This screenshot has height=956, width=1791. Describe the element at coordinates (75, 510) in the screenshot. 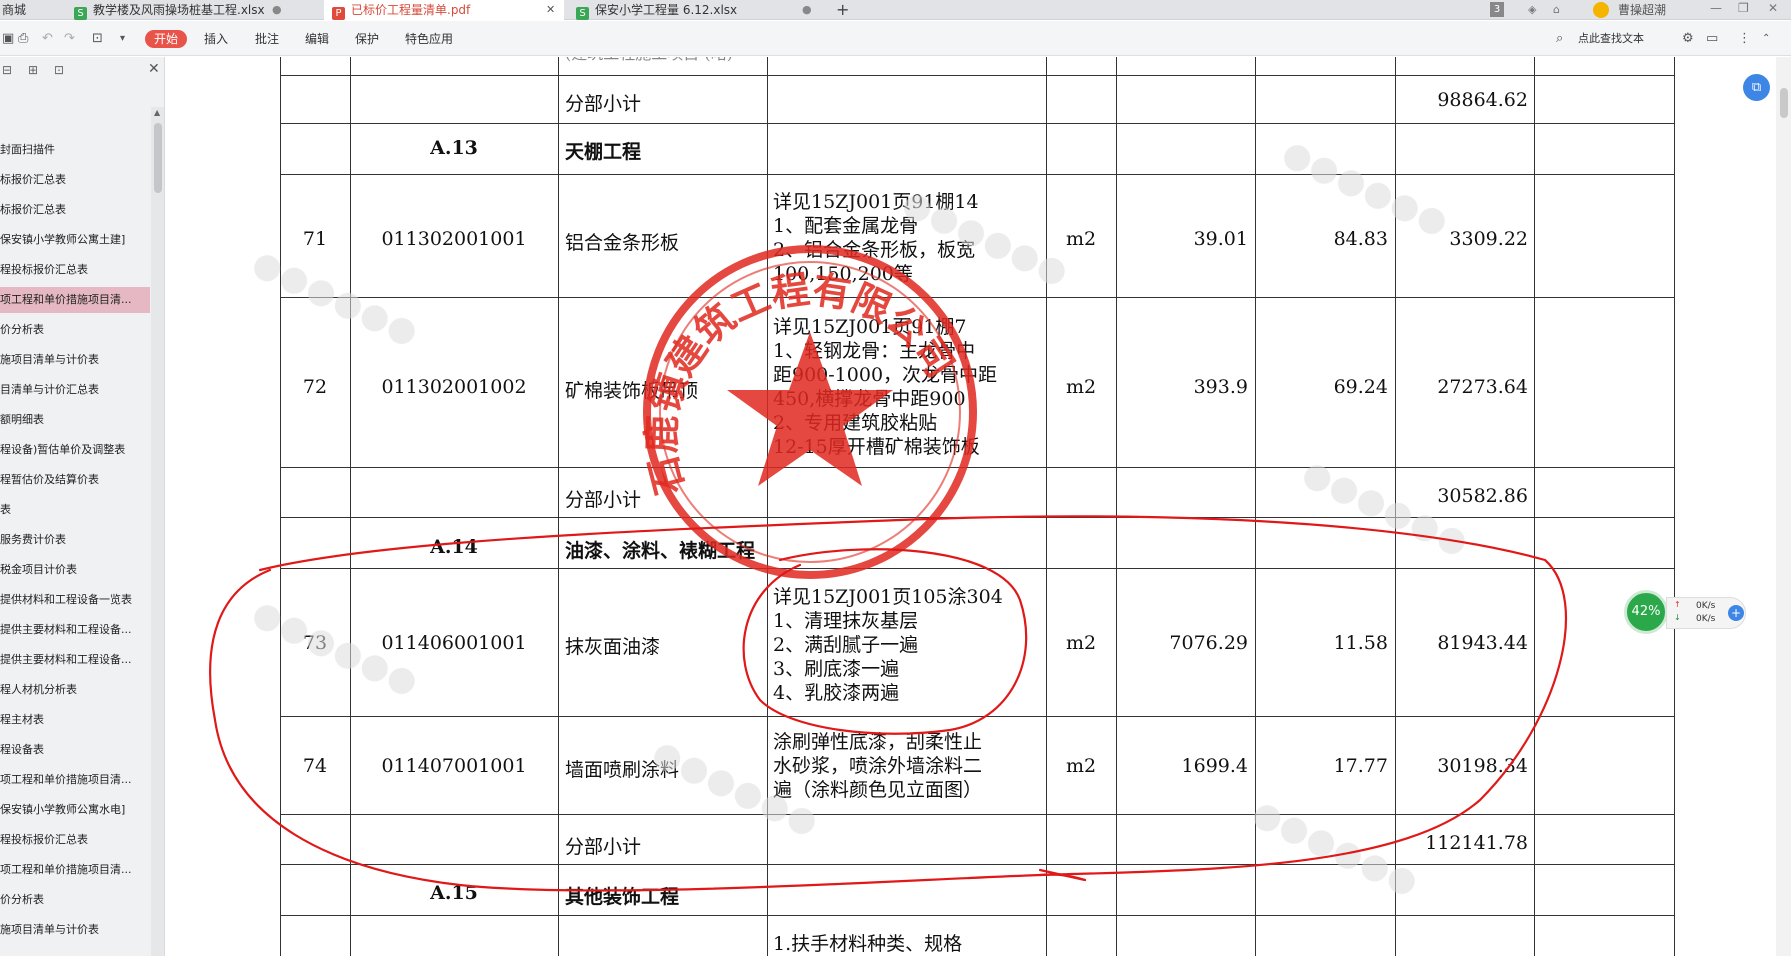

I see `sidebar-item: 表` at that location.